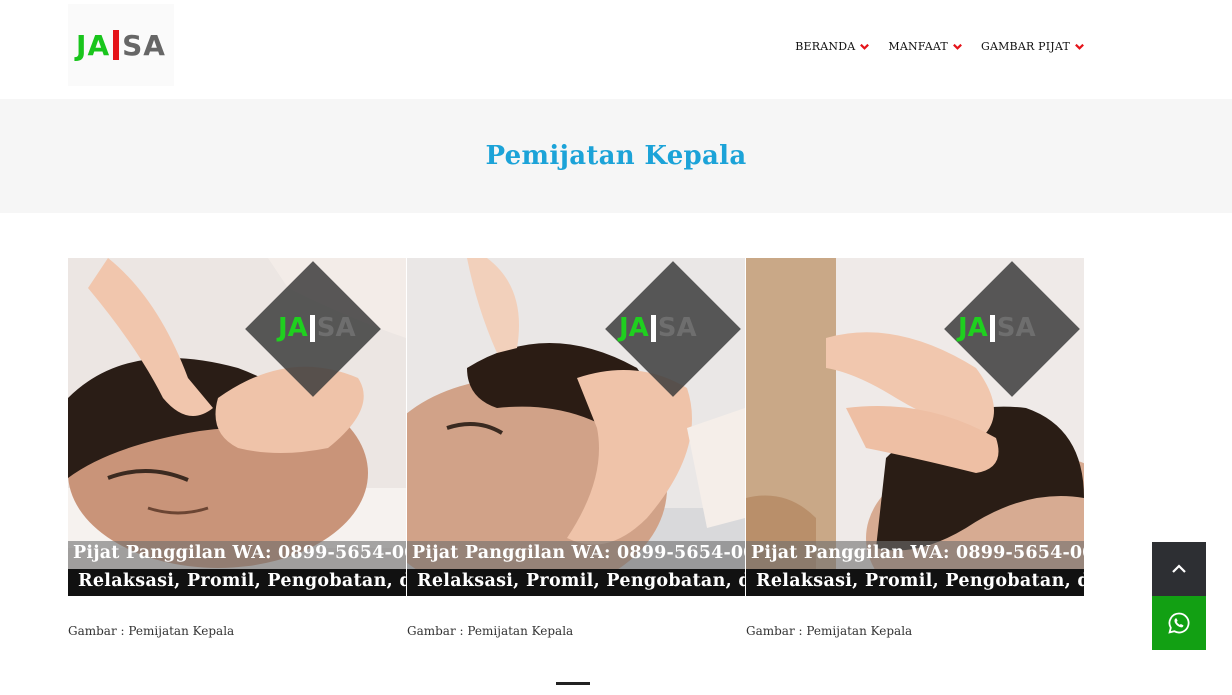  I want to click on main-nav: BERANDA MANFAAT GAMBAR PIJAT, so click(940, 46).